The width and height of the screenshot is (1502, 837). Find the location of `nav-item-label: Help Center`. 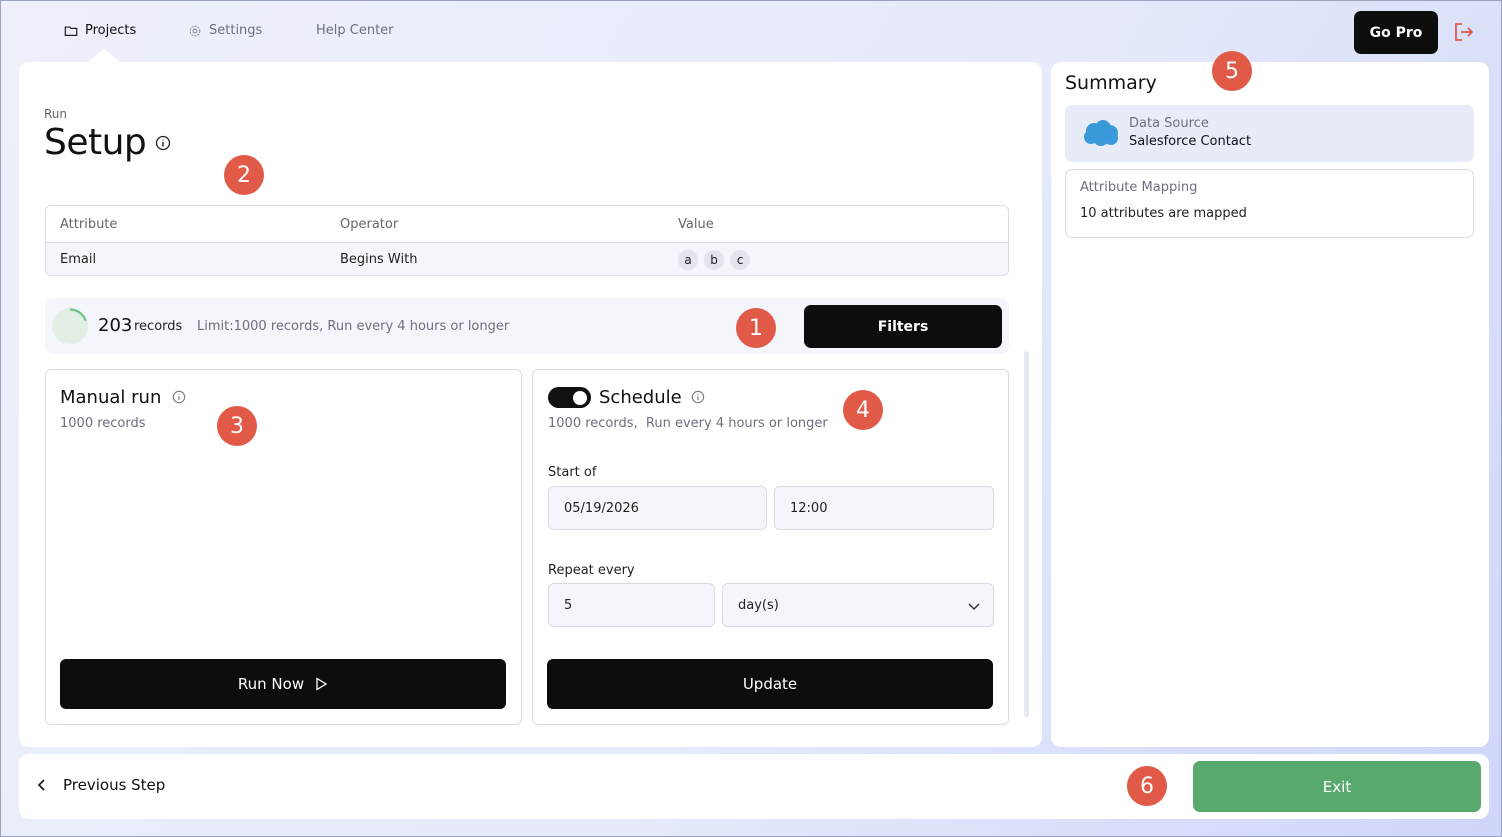

nav-item-label: Help Center is located at coordinates (355, 30).